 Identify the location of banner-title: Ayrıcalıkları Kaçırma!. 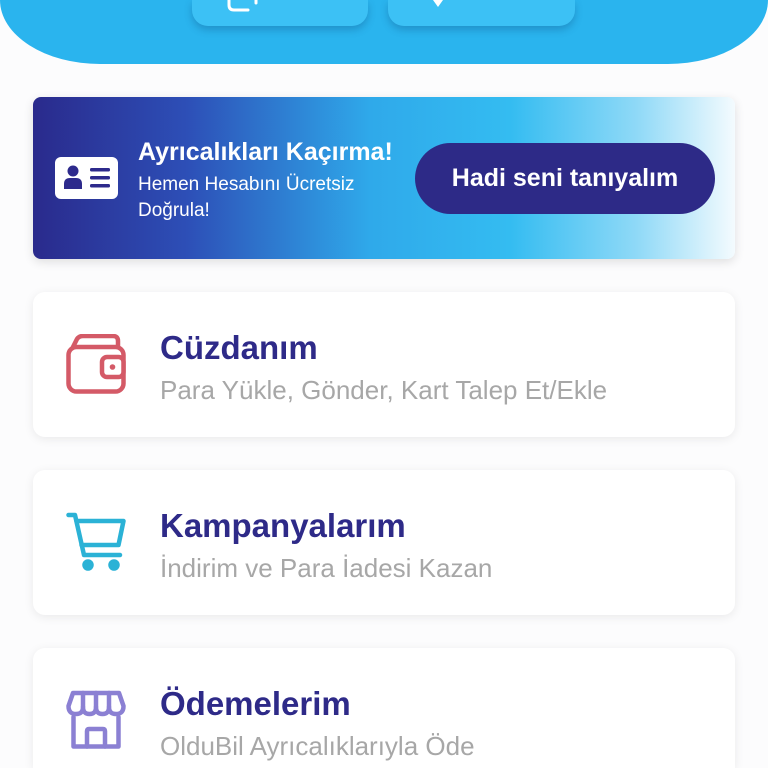
(265, 152).